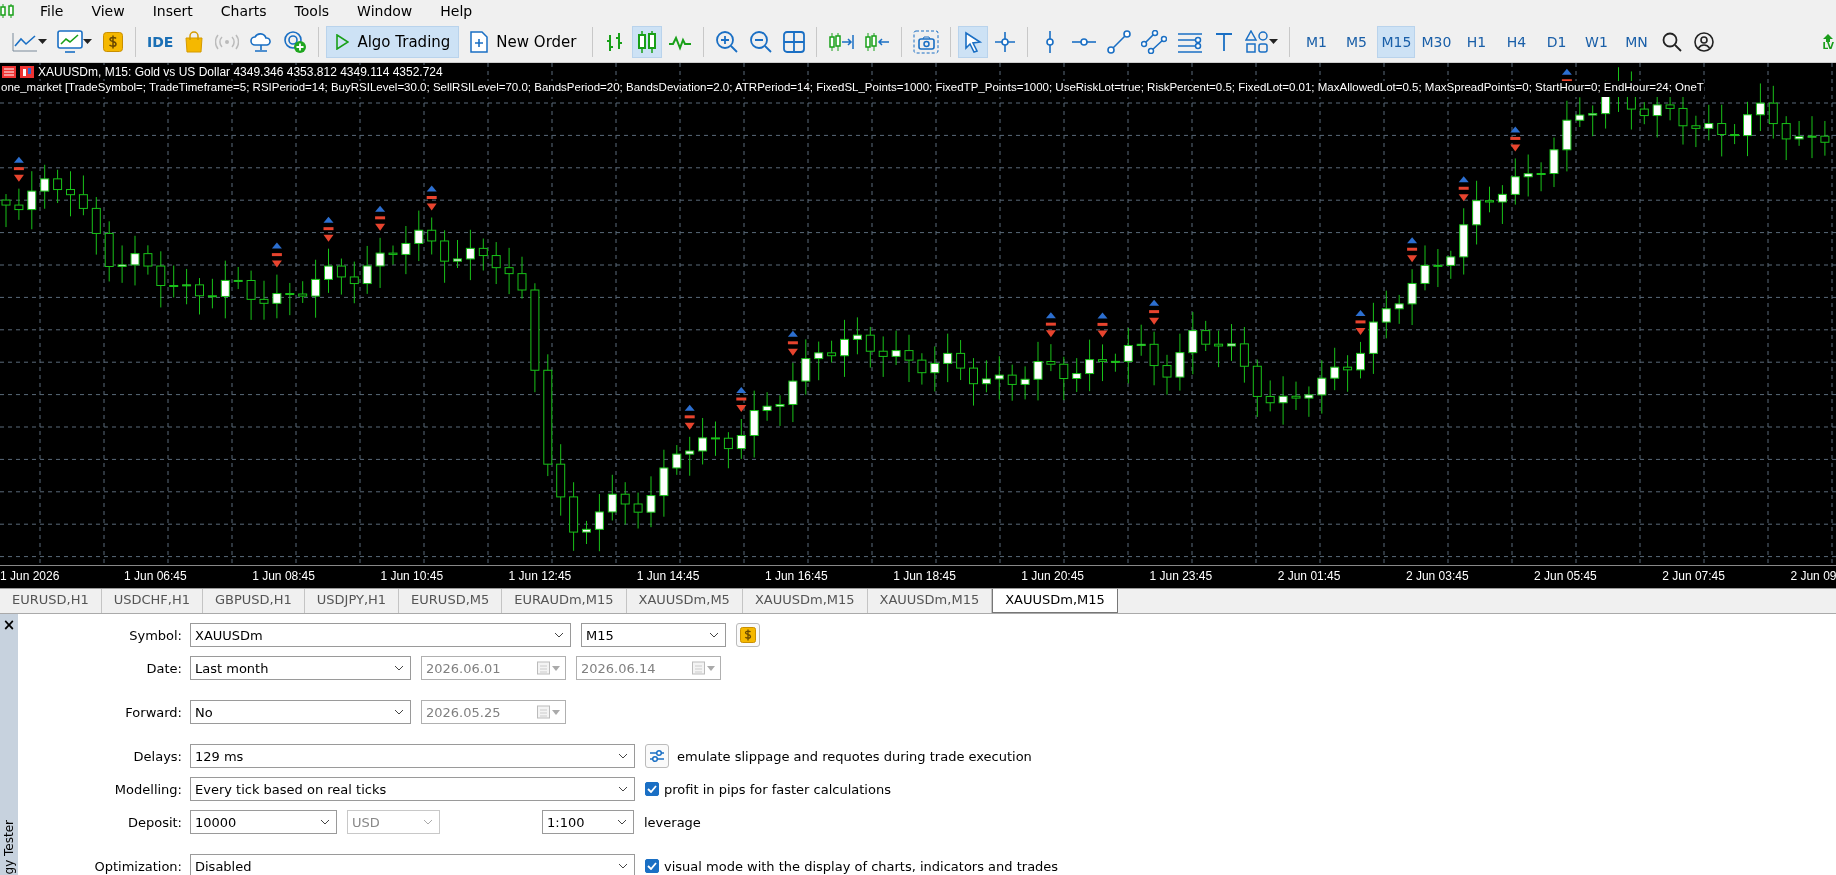 The width and height of the screenshot is (1836, 875). What do you see at coordinates (9, 625) in the screenshot?
I see `close-button: ×` at bounding box center [9, 625].